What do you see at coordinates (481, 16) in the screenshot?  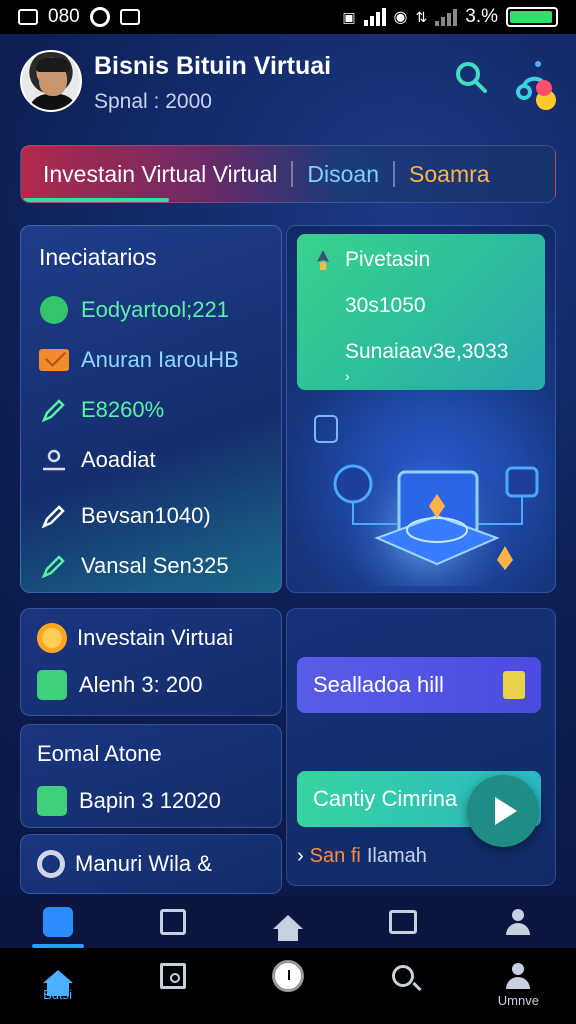 I see `battery-percent: 3.%` at bounding box center [481, 16].